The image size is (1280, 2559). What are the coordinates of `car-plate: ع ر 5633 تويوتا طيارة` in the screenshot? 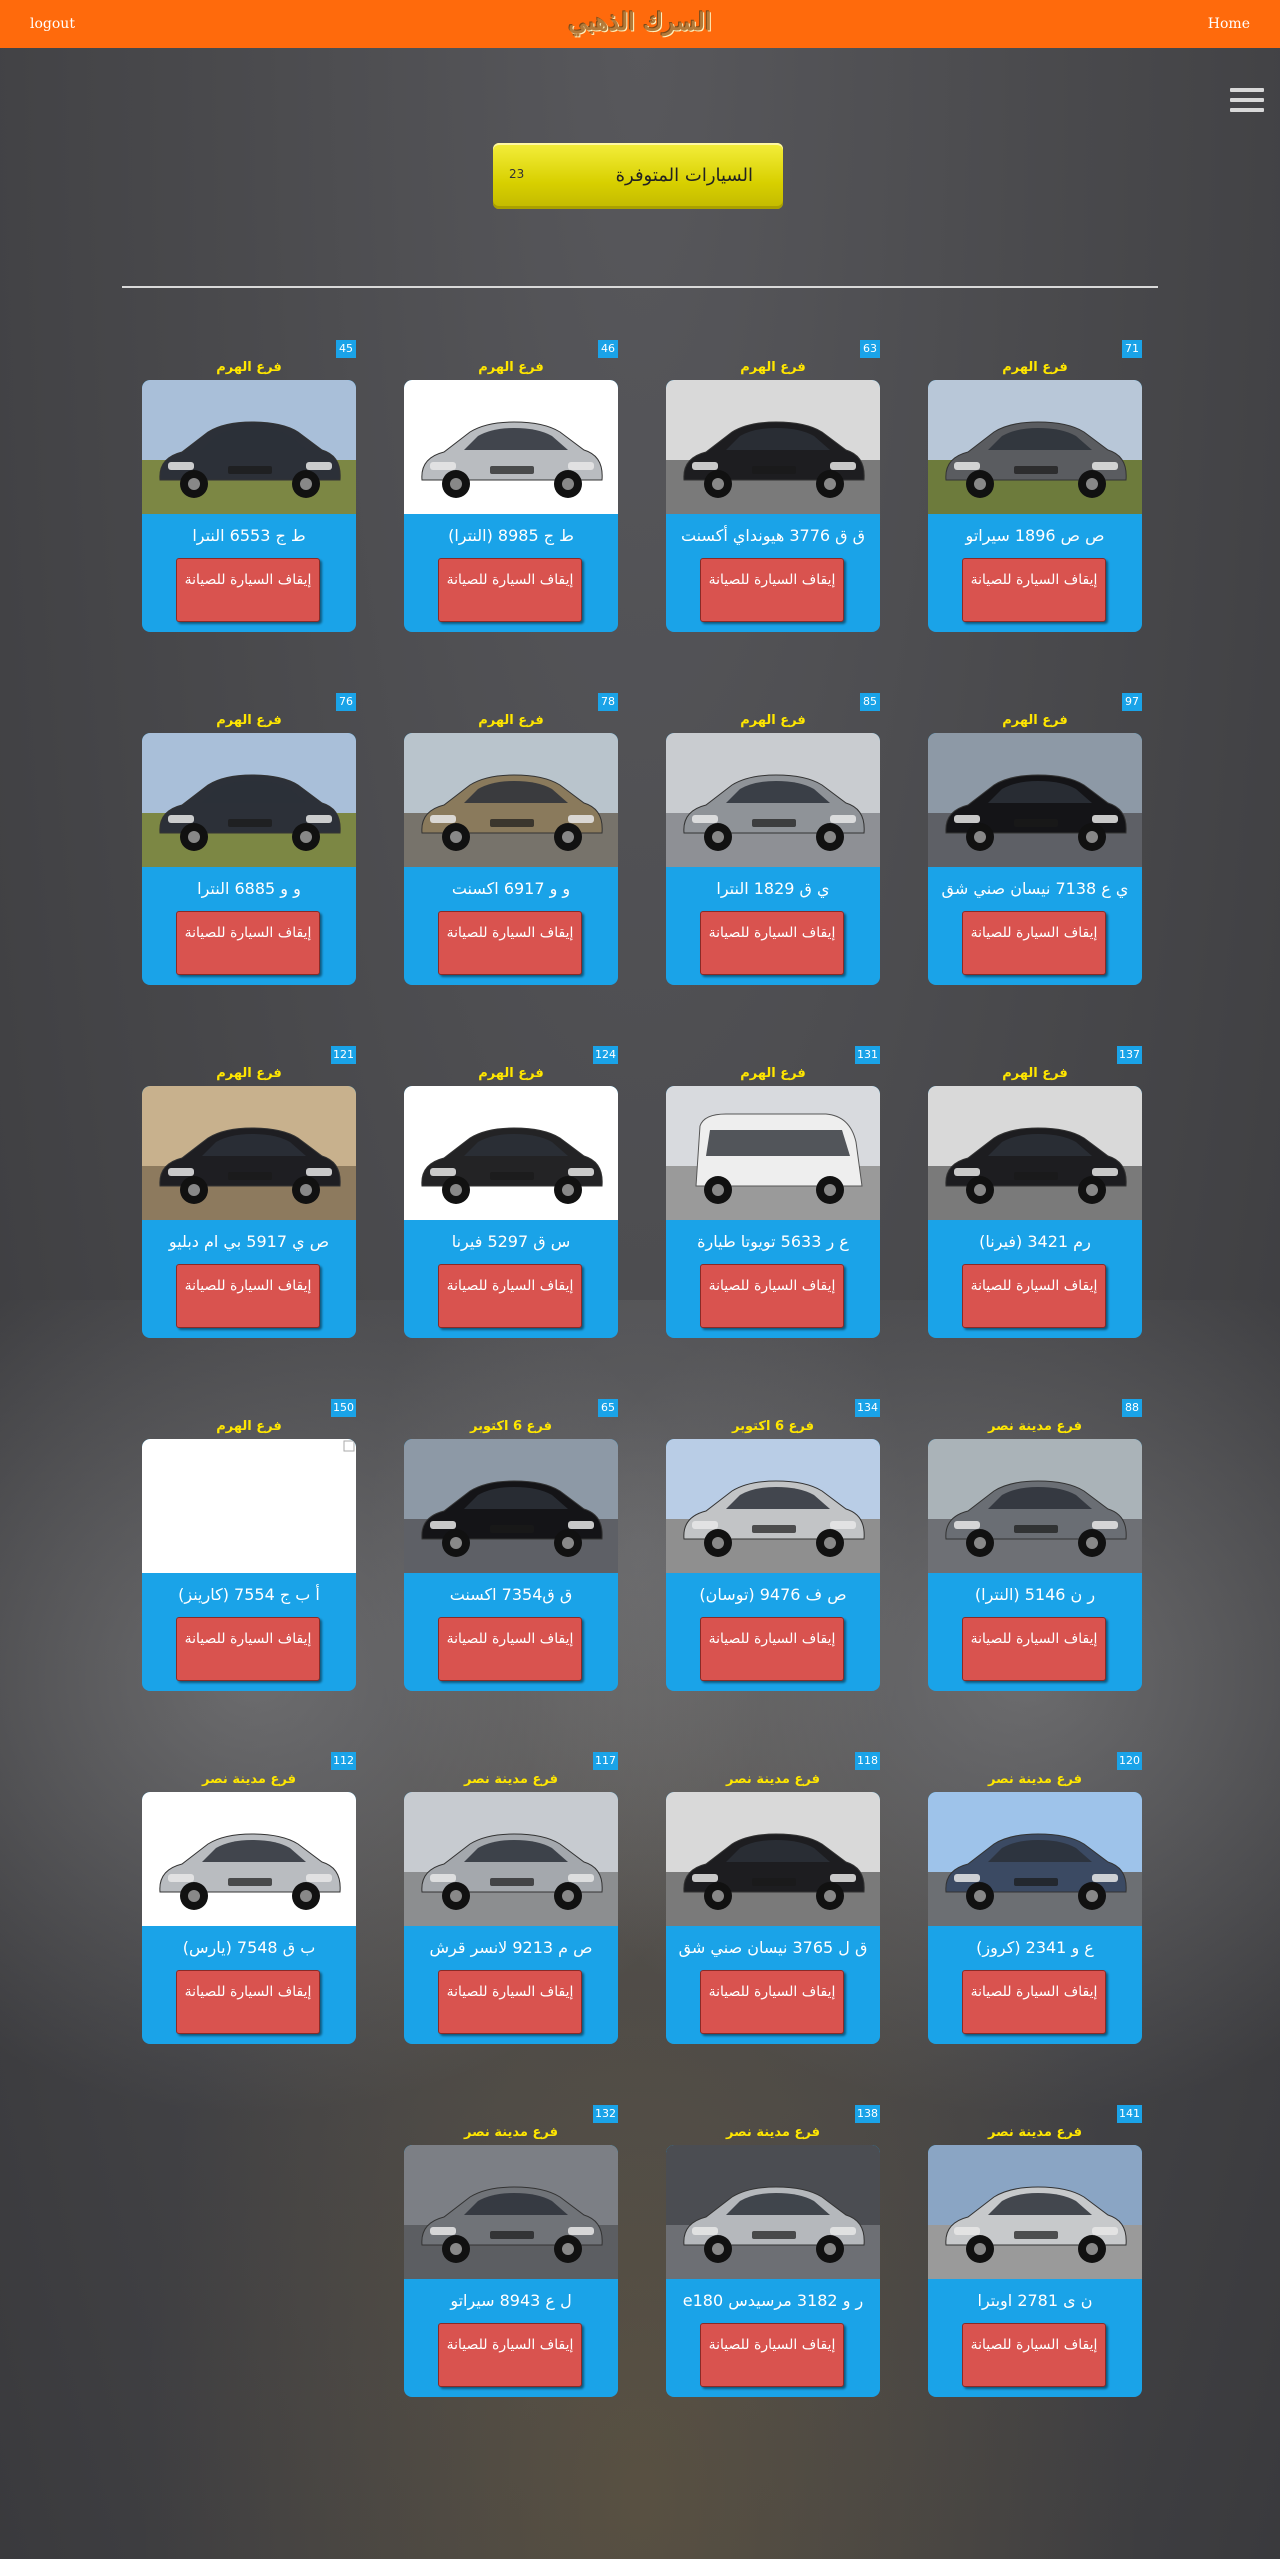 It's located at (773, 1241).